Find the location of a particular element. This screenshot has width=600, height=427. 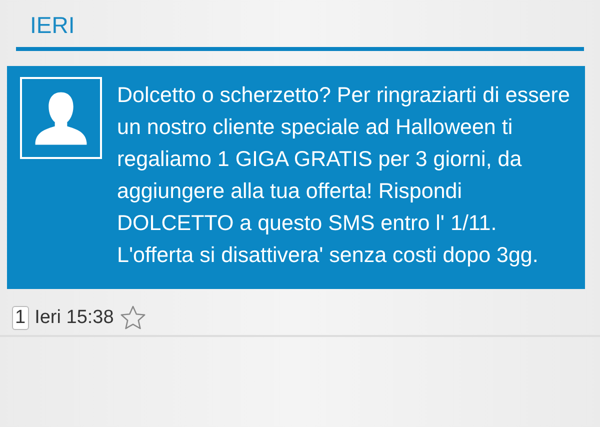

message-time: Ieri 15:38 is located at coordinates (74, 318).